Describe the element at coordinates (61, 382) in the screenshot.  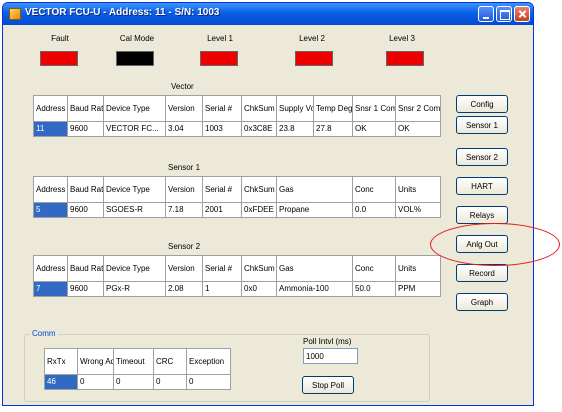
I see `table-cell: 46` at that location.